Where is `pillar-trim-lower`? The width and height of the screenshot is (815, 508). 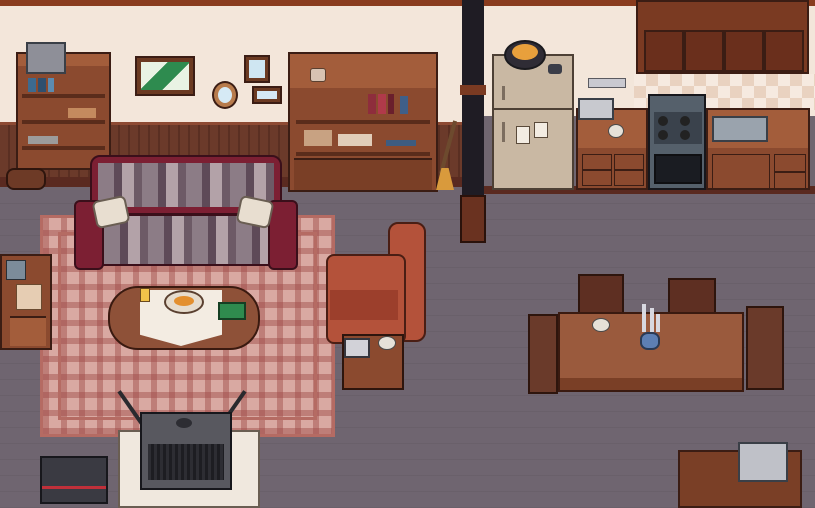
pillar-trim-lower is located at coordinates (473, 219).